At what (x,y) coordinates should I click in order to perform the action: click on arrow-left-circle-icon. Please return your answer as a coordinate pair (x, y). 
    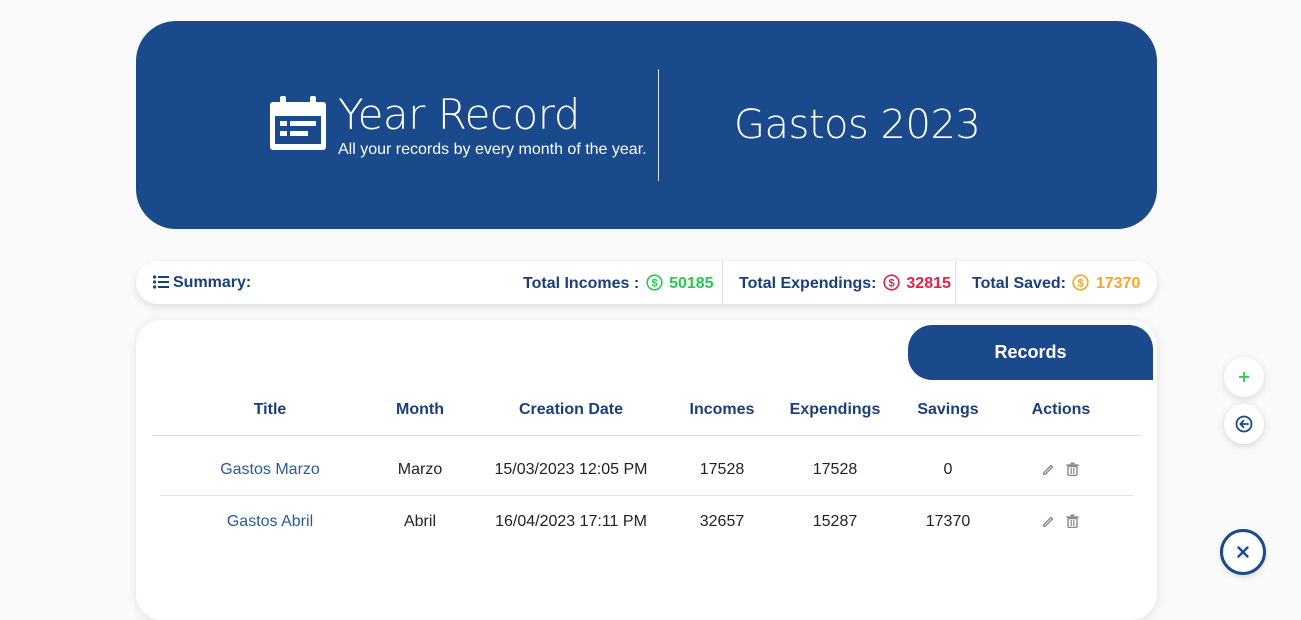
    Looking at the image, I should click on (1244, 424).